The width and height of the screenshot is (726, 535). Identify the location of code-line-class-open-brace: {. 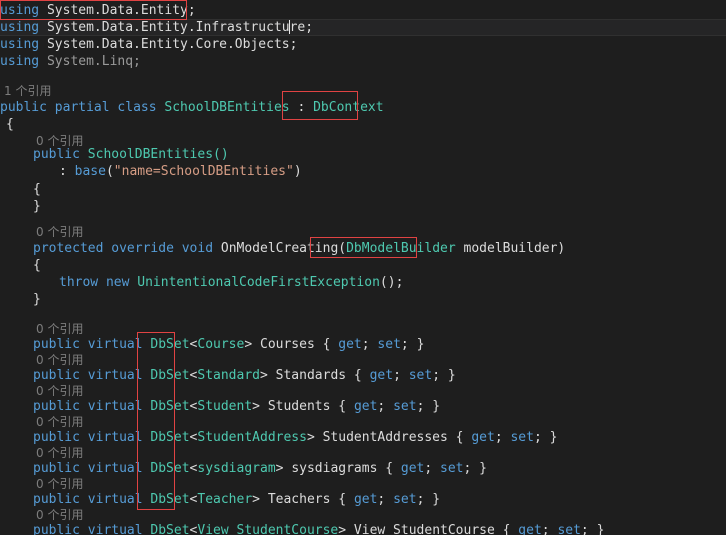
(10, 124).